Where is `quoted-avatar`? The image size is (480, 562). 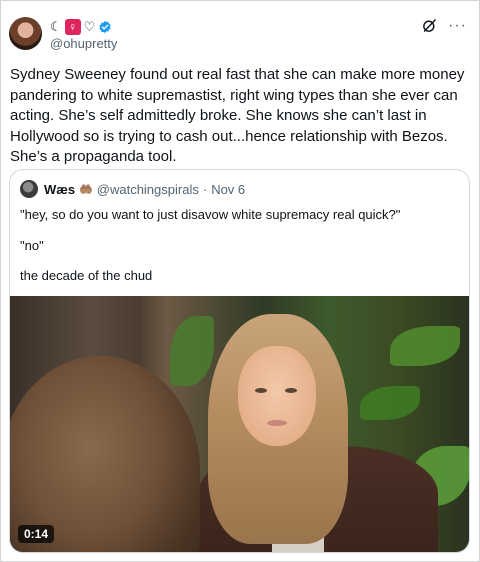 quoted-avatar is located at coordinates (29, 189).